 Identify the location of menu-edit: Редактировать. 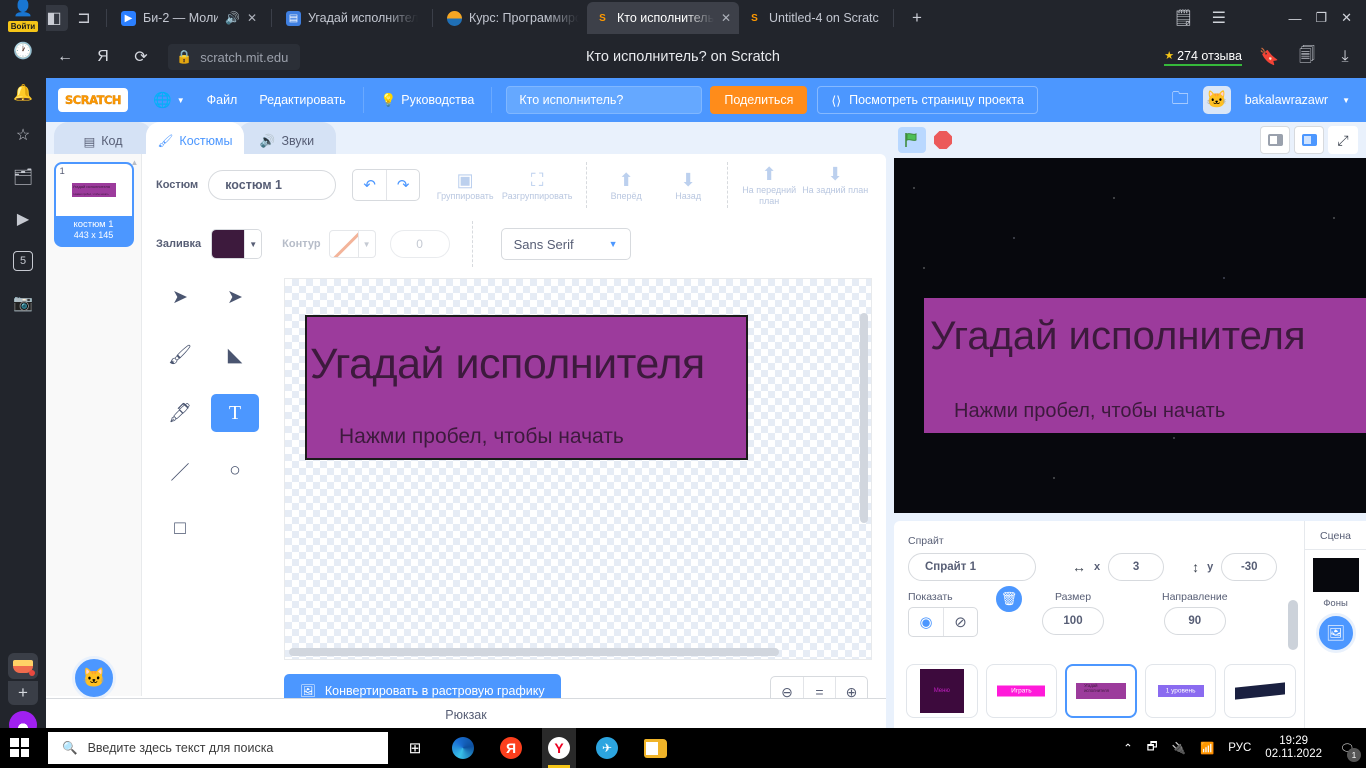
(302, 100).